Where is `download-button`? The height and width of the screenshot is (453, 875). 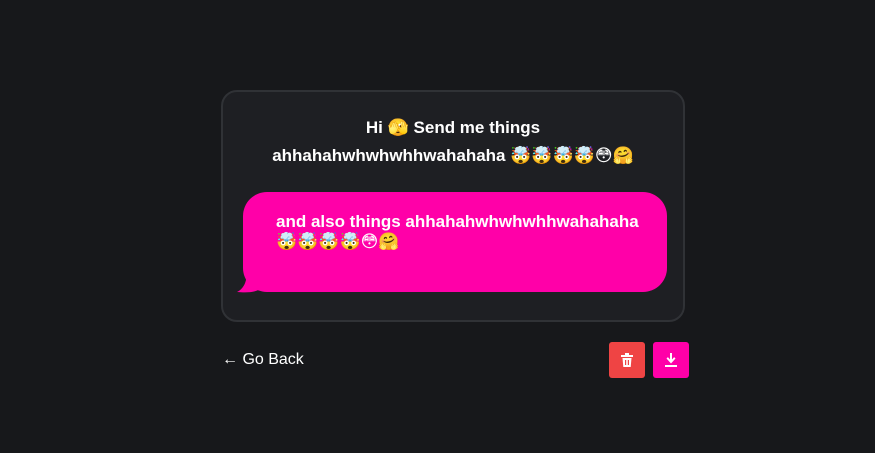
download-button is located at coordinates (671, 360).